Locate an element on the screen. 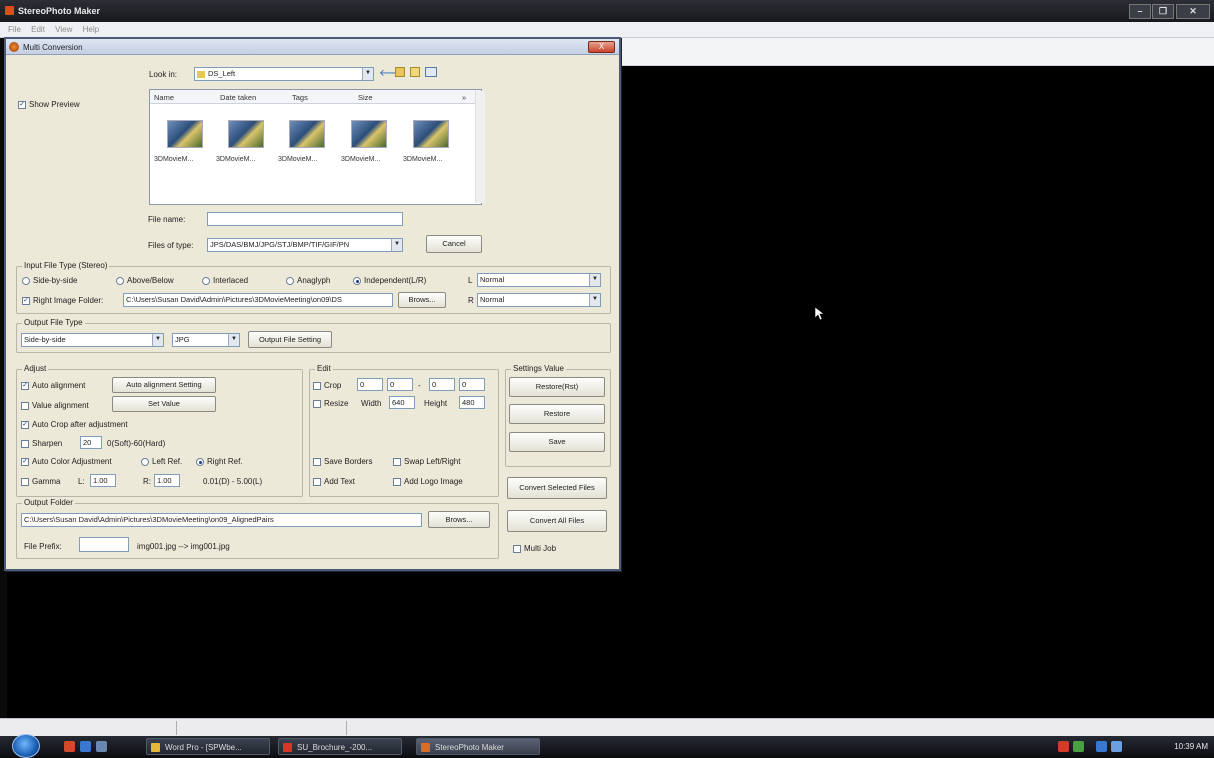  menu-bar: File Edit View Help is located at coordinates (607, 30).